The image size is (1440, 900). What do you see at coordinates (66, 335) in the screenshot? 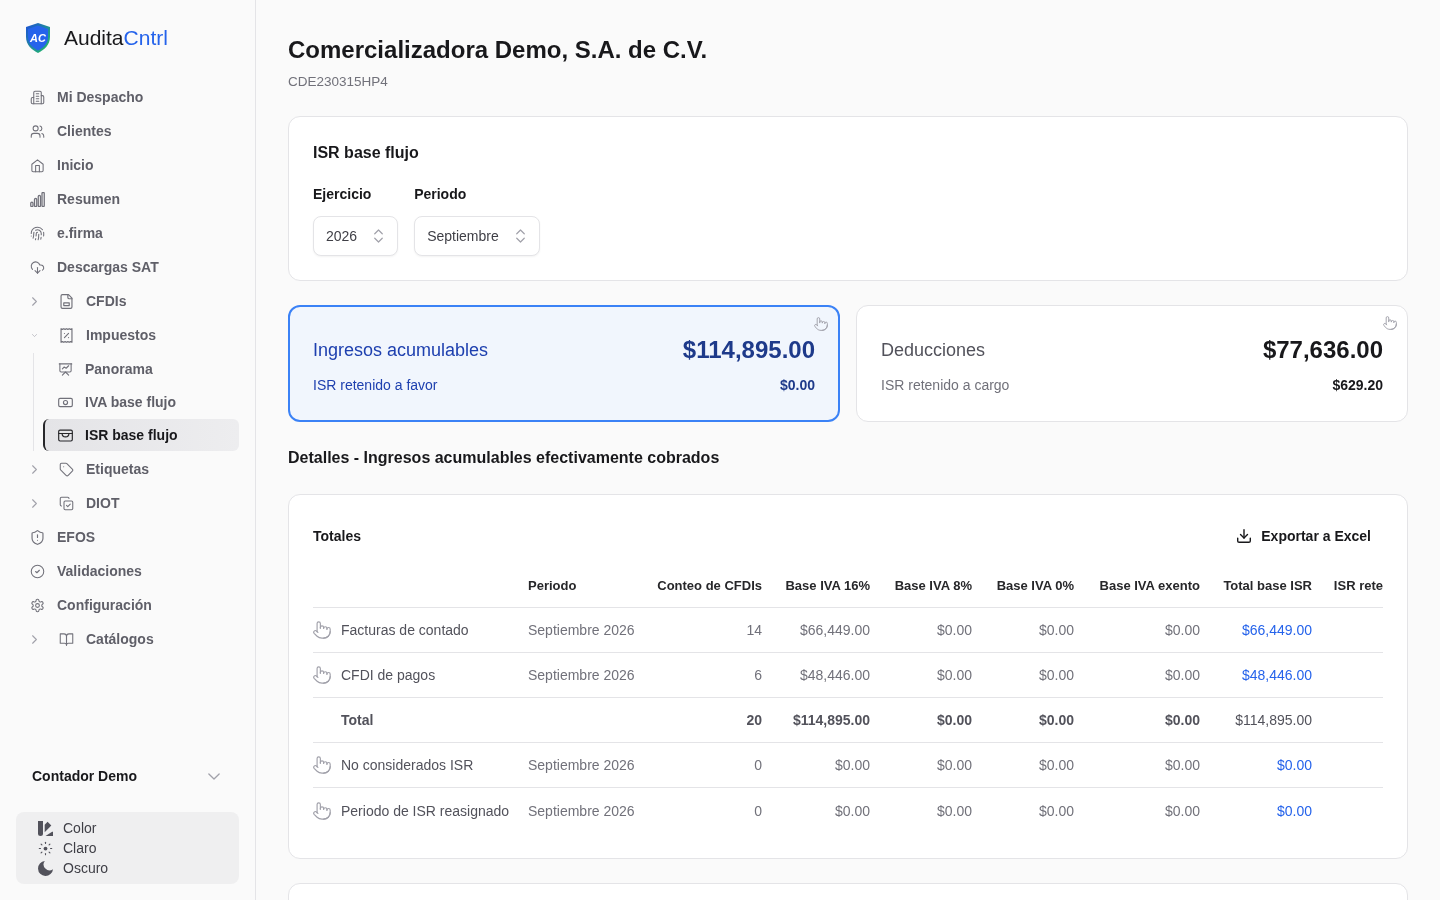
I see `receipt-icon` at bounding box center [66, 335].